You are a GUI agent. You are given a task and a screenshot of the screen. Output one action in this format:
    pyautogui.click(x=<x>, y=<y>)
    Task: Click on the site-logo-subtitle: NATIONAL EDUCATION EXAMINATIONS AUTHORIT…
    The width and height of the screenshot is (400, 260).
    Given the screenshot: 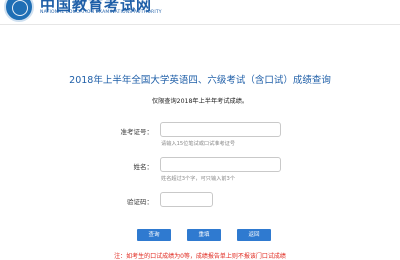 What is the action you would take?
    pyautogui.click(x=101, y=12)
    